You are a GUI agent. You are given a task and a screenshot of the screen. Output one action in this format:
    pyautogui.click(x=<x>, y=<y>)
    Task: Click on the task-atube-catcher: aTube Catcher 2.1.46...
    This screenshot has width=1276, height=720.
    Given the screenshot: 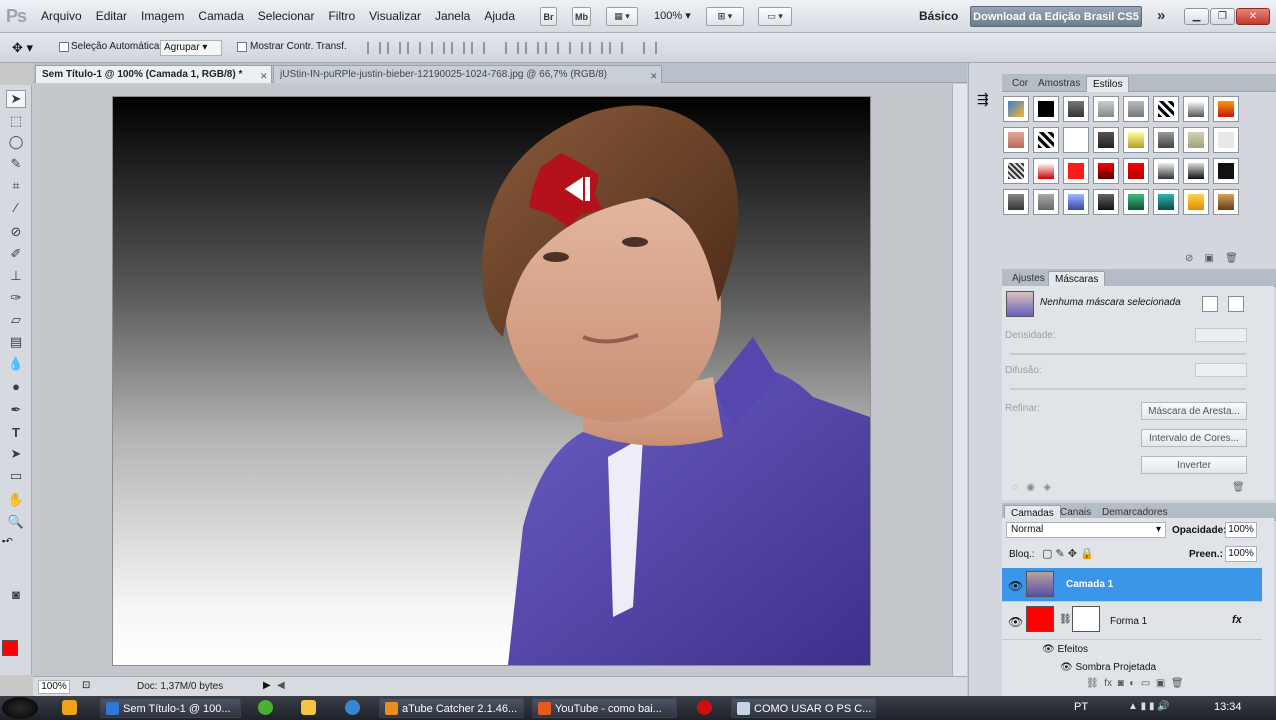 What is the action you would take?
    pyautogui.click(x=451, y=708)
    